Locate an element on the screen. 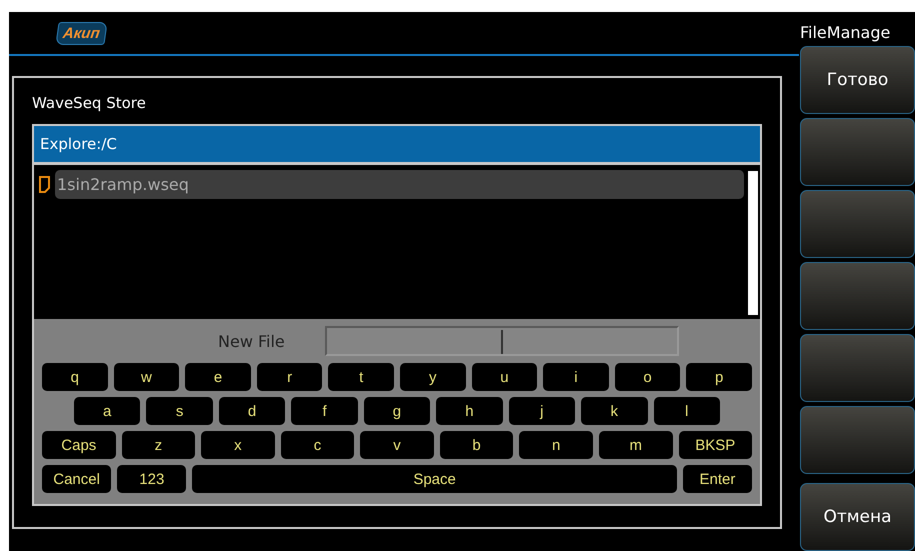 The image size is (915, 551). keyboard-key: u is located at coordinates (505, 377).